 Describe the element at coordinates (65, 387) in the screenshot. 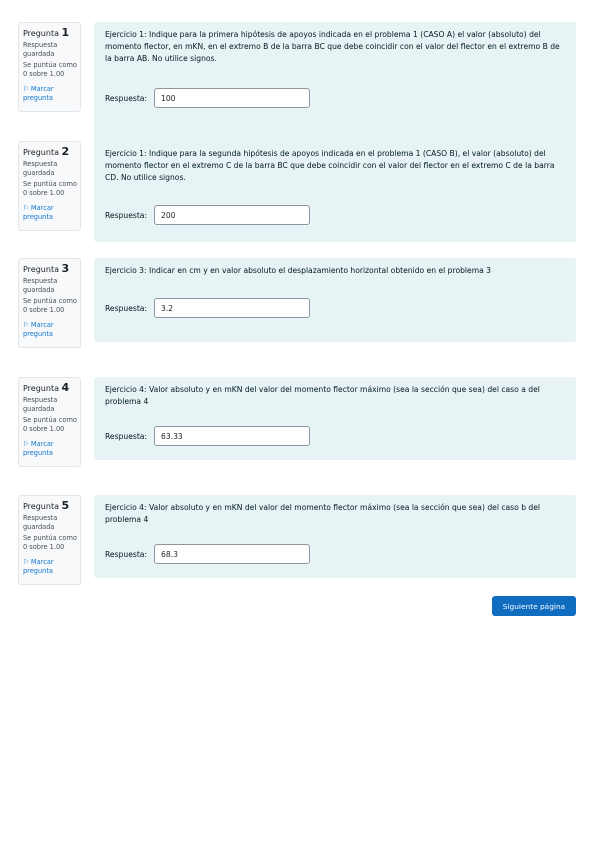

I see `question-number-value: 4` at that location.